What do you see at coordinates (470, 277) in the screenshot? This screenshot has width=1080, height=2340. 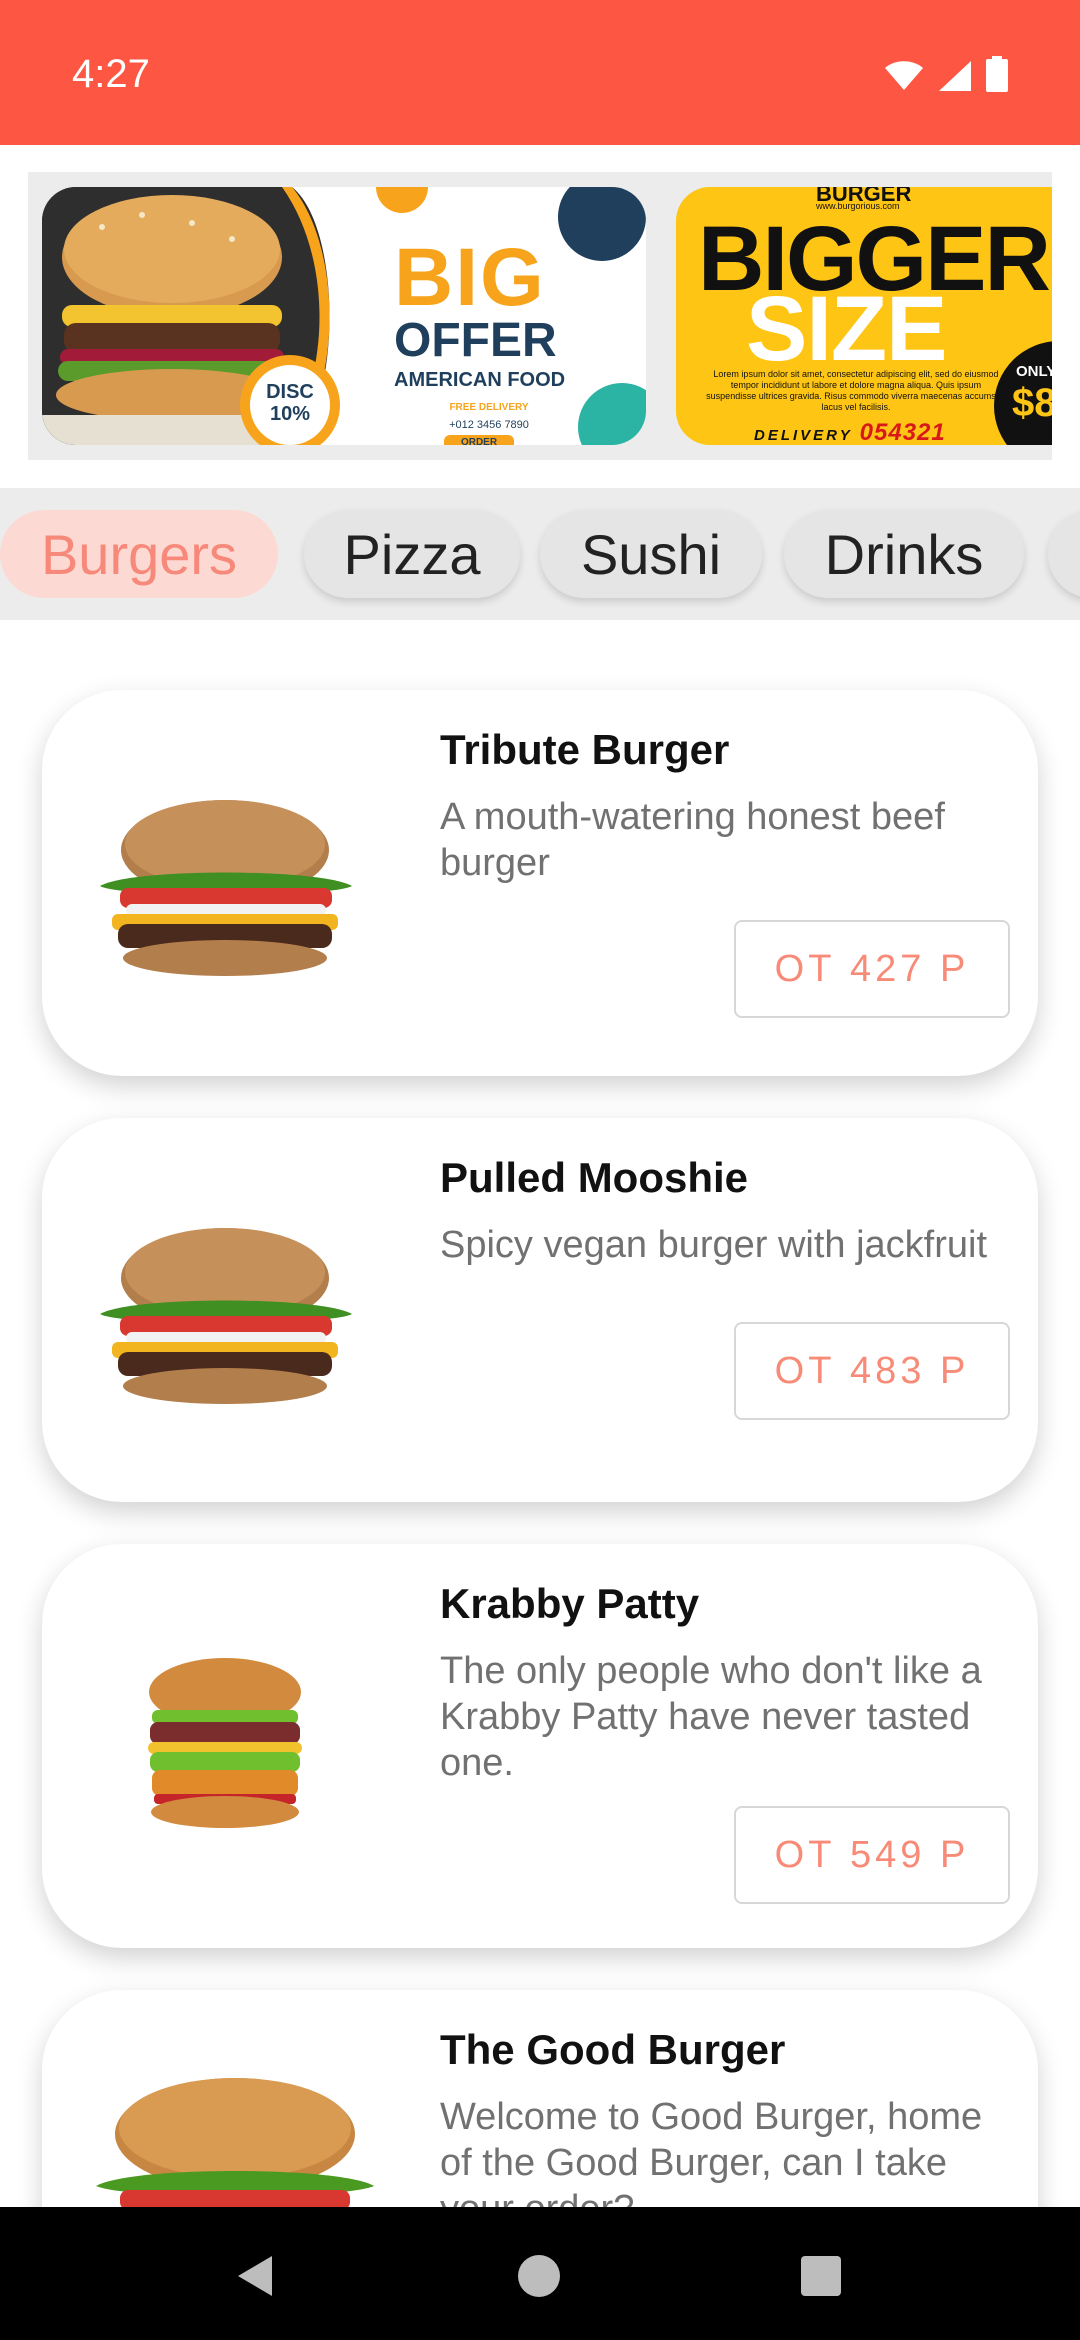 I see `banner-1-headline: BIG` at bounding box center [470, 277].